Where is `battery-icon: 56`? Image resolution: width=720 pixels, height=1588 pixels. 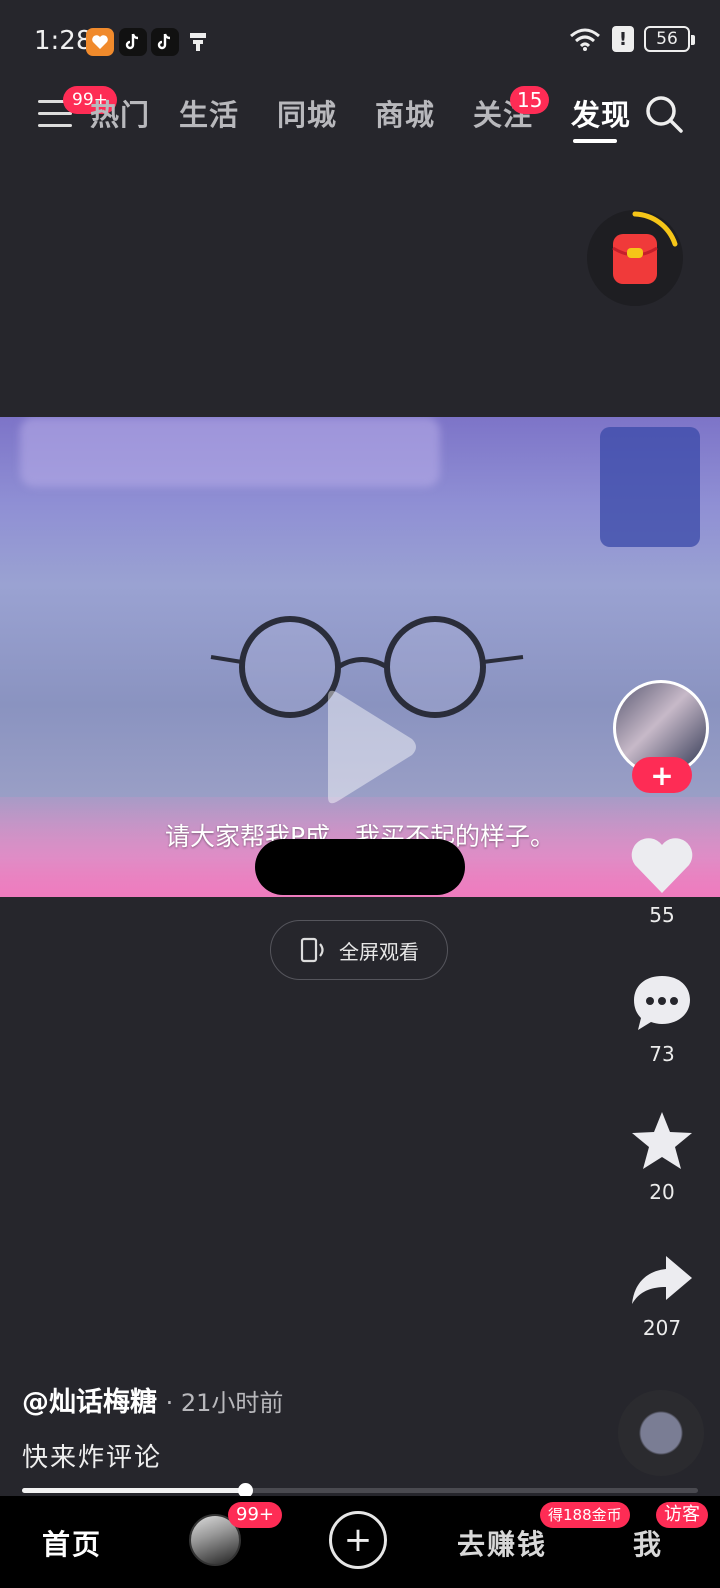 battery-icon: 56 is located at coordinates (669, 39).